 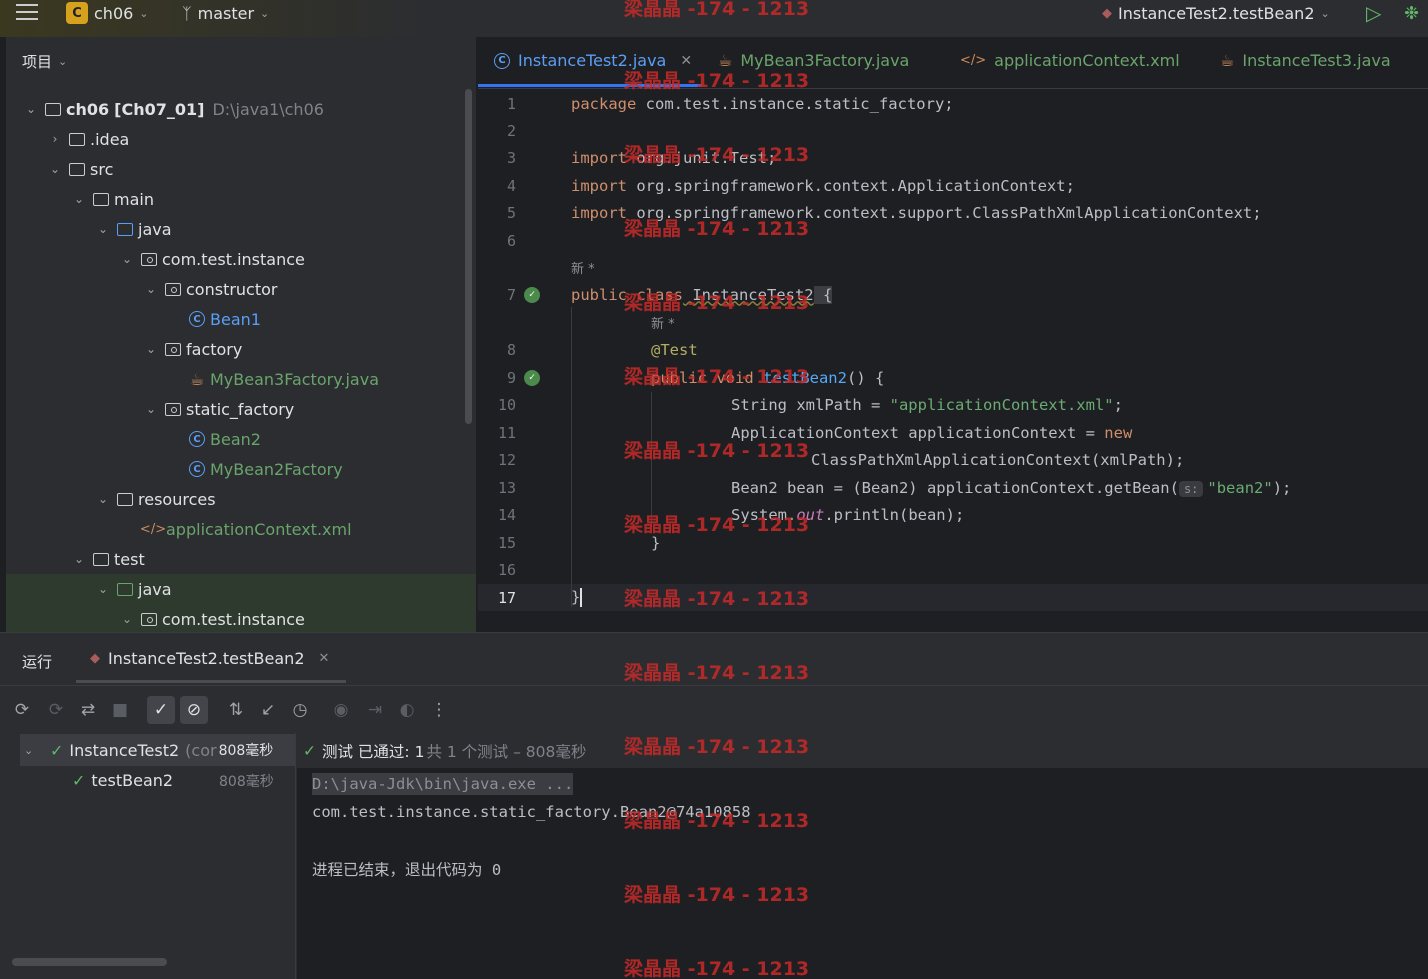 I want to click on tab-label: applicationContext.xml, so click(x=1087, y=60).